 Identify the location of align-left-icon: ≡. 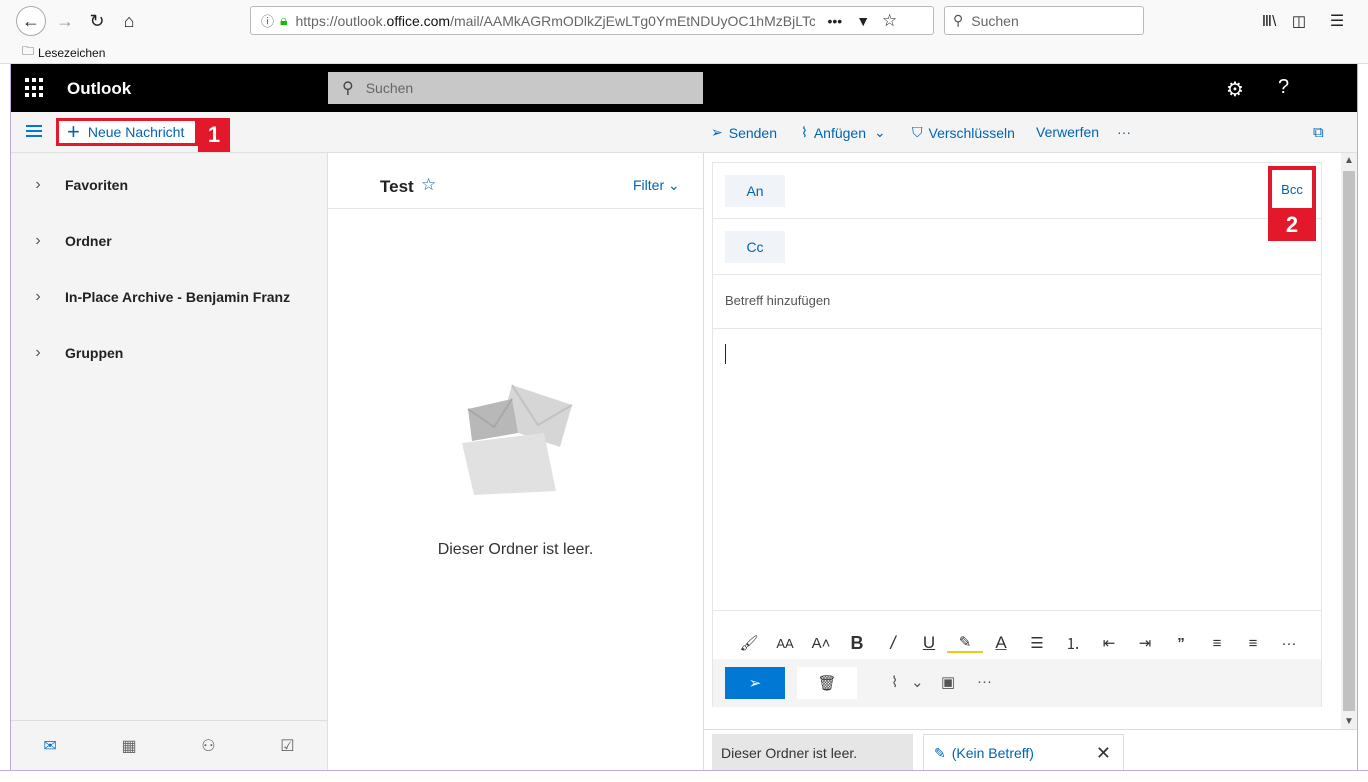
(1217, 643).